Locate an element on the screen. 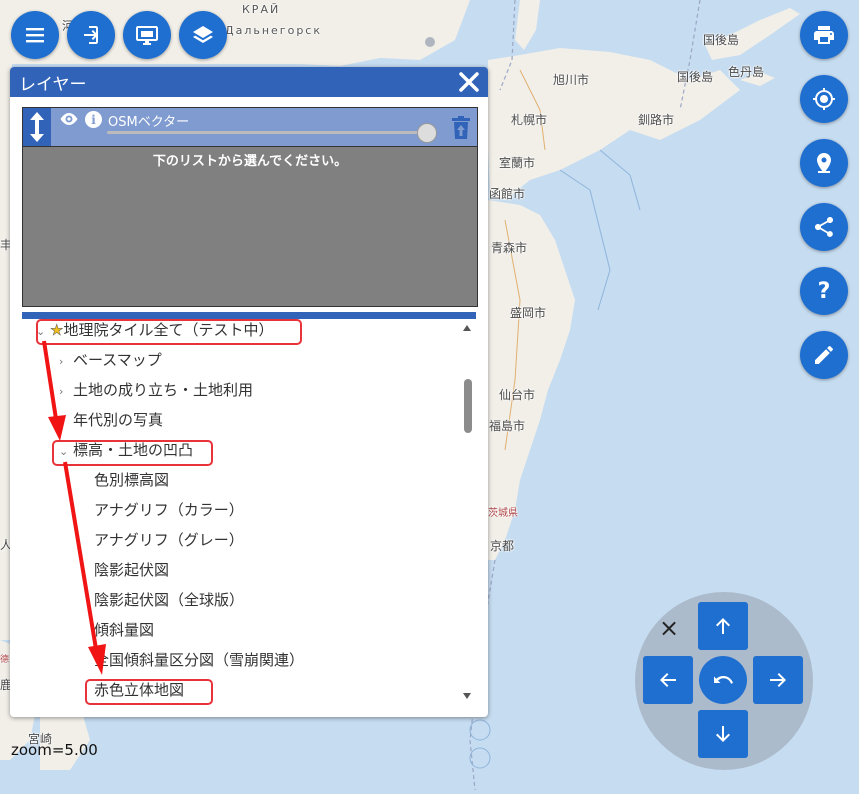 The image size is (859, 794). location-icon is located at coordinates (824, 99).